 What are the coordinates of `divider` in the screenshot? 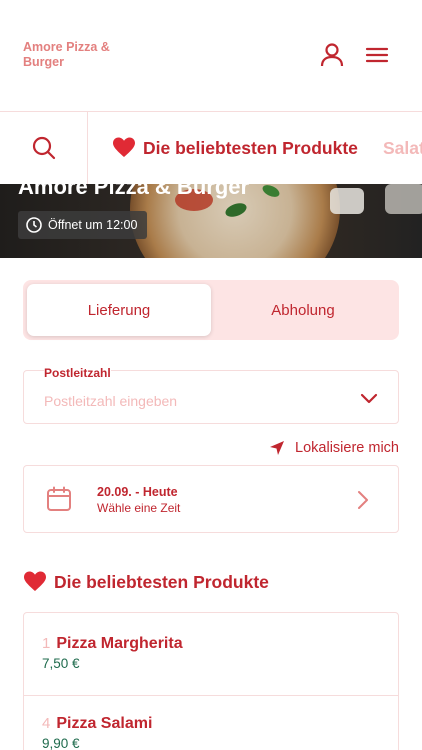 It's located at (211, 695).